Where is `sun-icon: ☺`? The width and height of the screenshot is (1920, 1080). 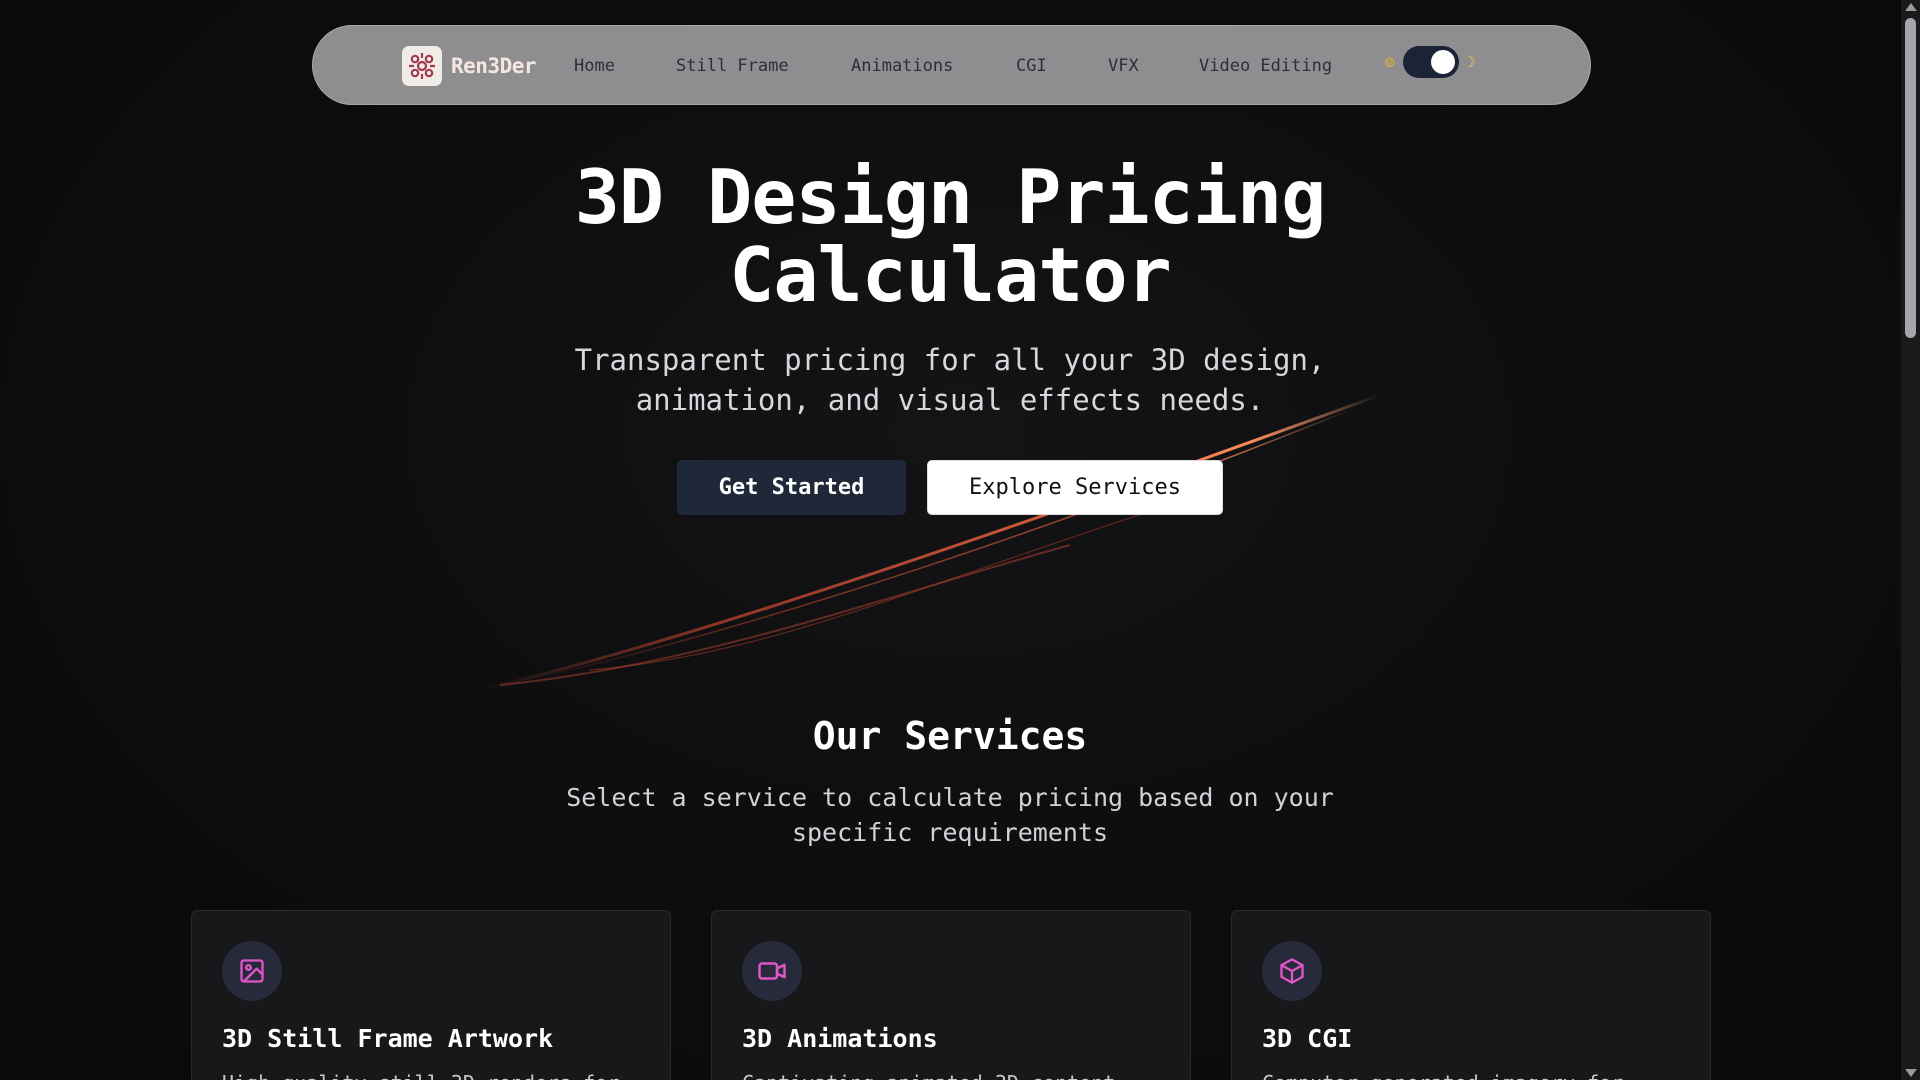 sun-icon: ☺ is located at coordinates (1390, 62).